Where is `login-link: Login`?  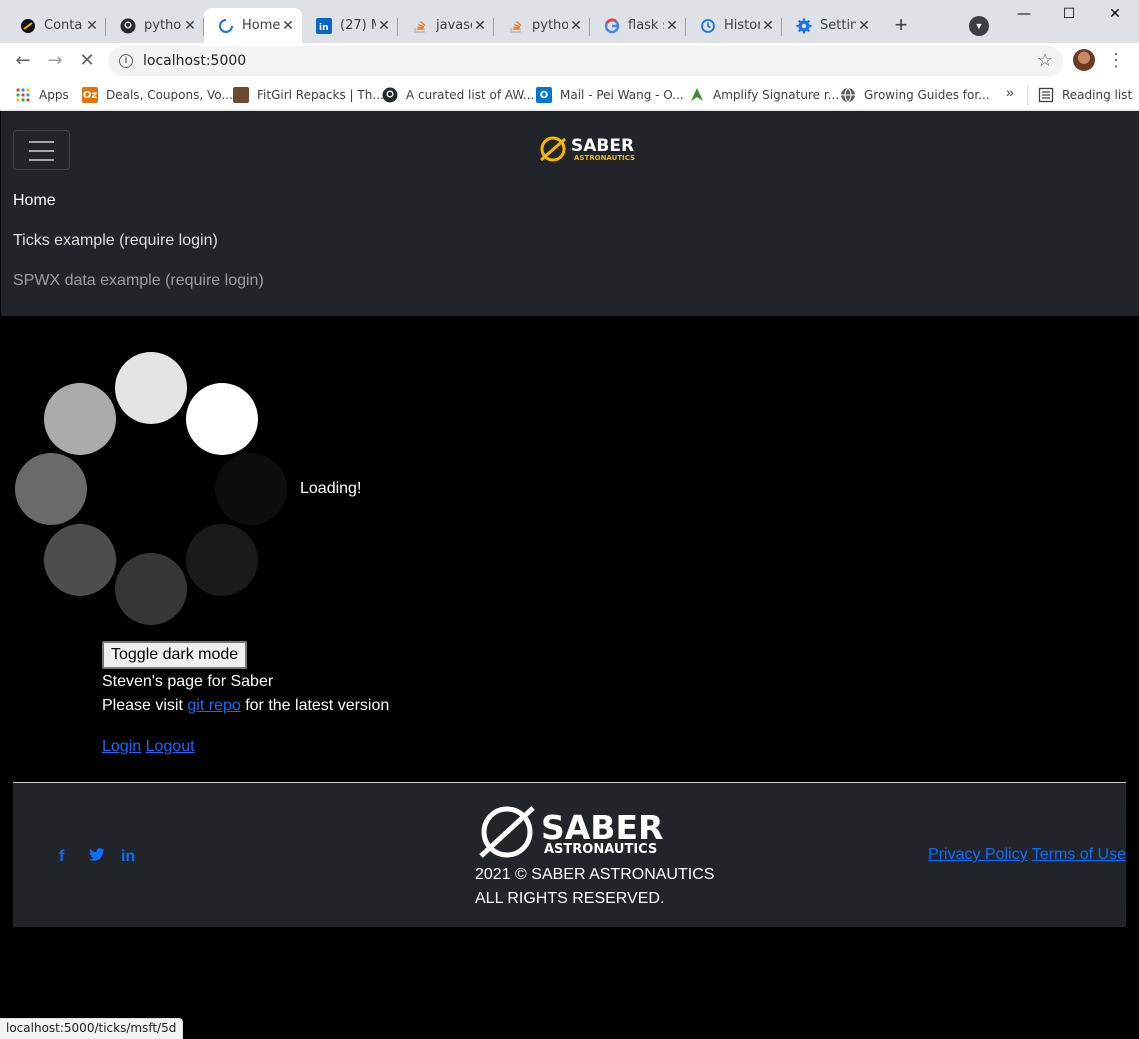 login-link: Login is located at coordinates (121, 746).